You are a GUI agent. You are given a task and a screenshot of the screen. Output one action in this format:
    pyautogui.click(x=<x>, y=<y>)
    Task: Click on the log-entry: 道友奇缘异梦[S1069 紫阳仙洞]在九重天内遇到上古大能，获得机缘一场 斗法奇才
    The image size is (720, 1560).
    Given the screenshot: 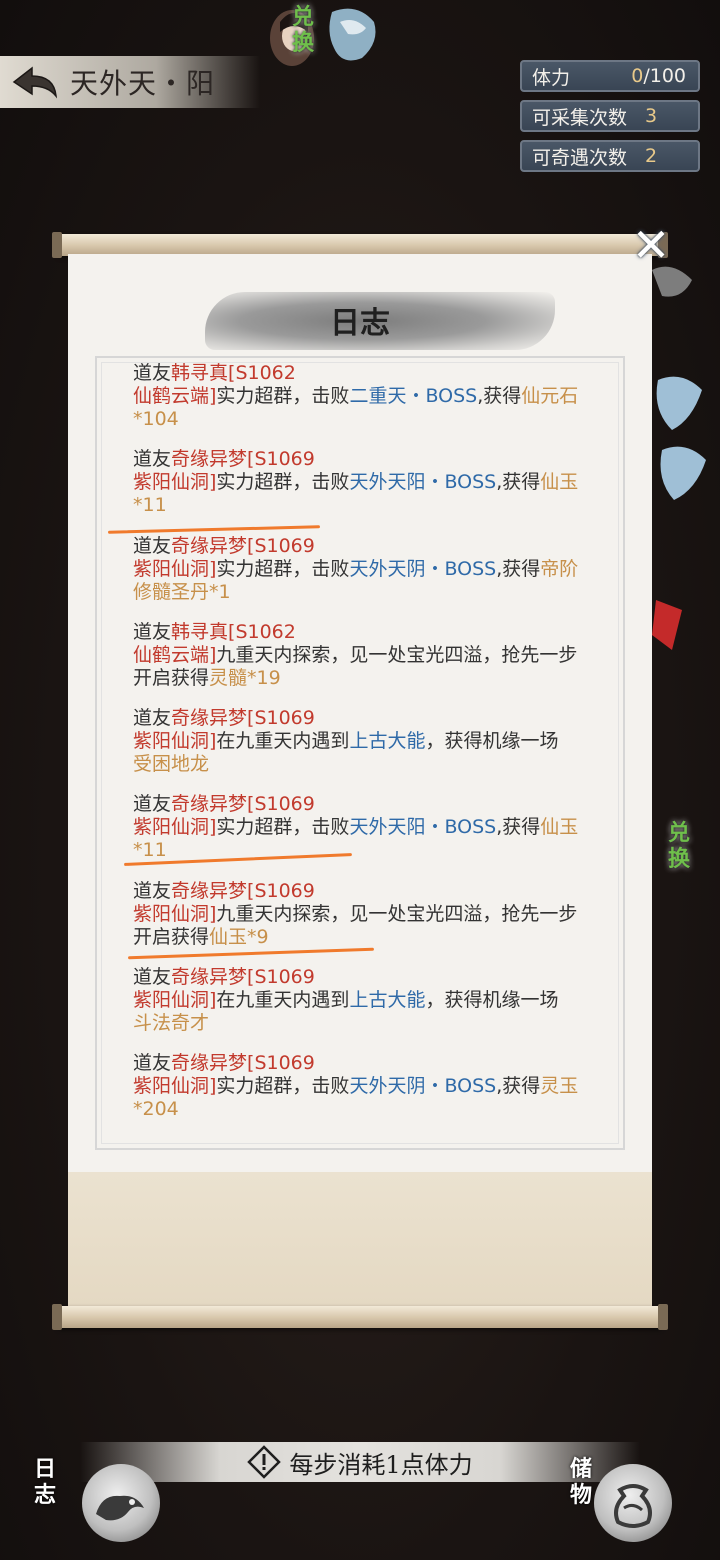 What is the action you would take?
    pyautogui.click(x=346, y=1000)
    